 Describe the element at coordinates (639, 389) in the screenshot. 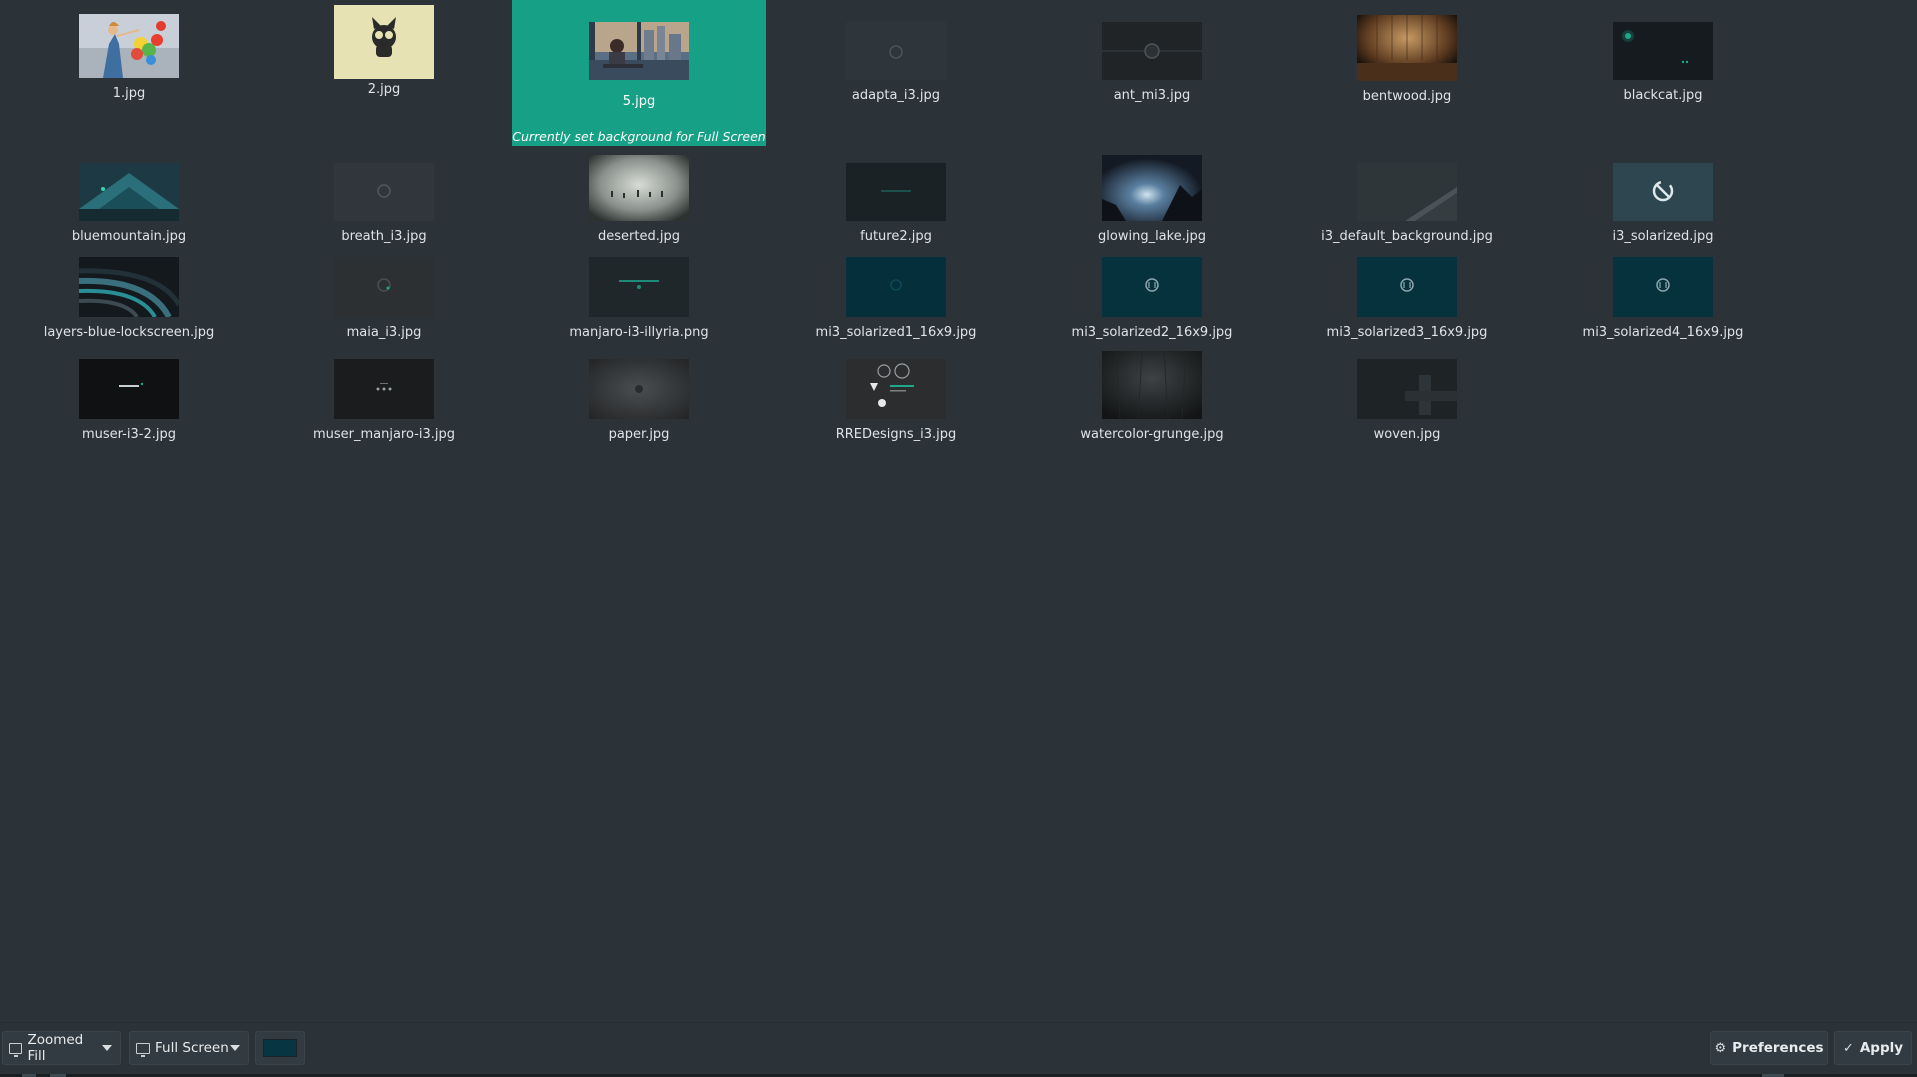

I see `paper-thumbnail` at that location.